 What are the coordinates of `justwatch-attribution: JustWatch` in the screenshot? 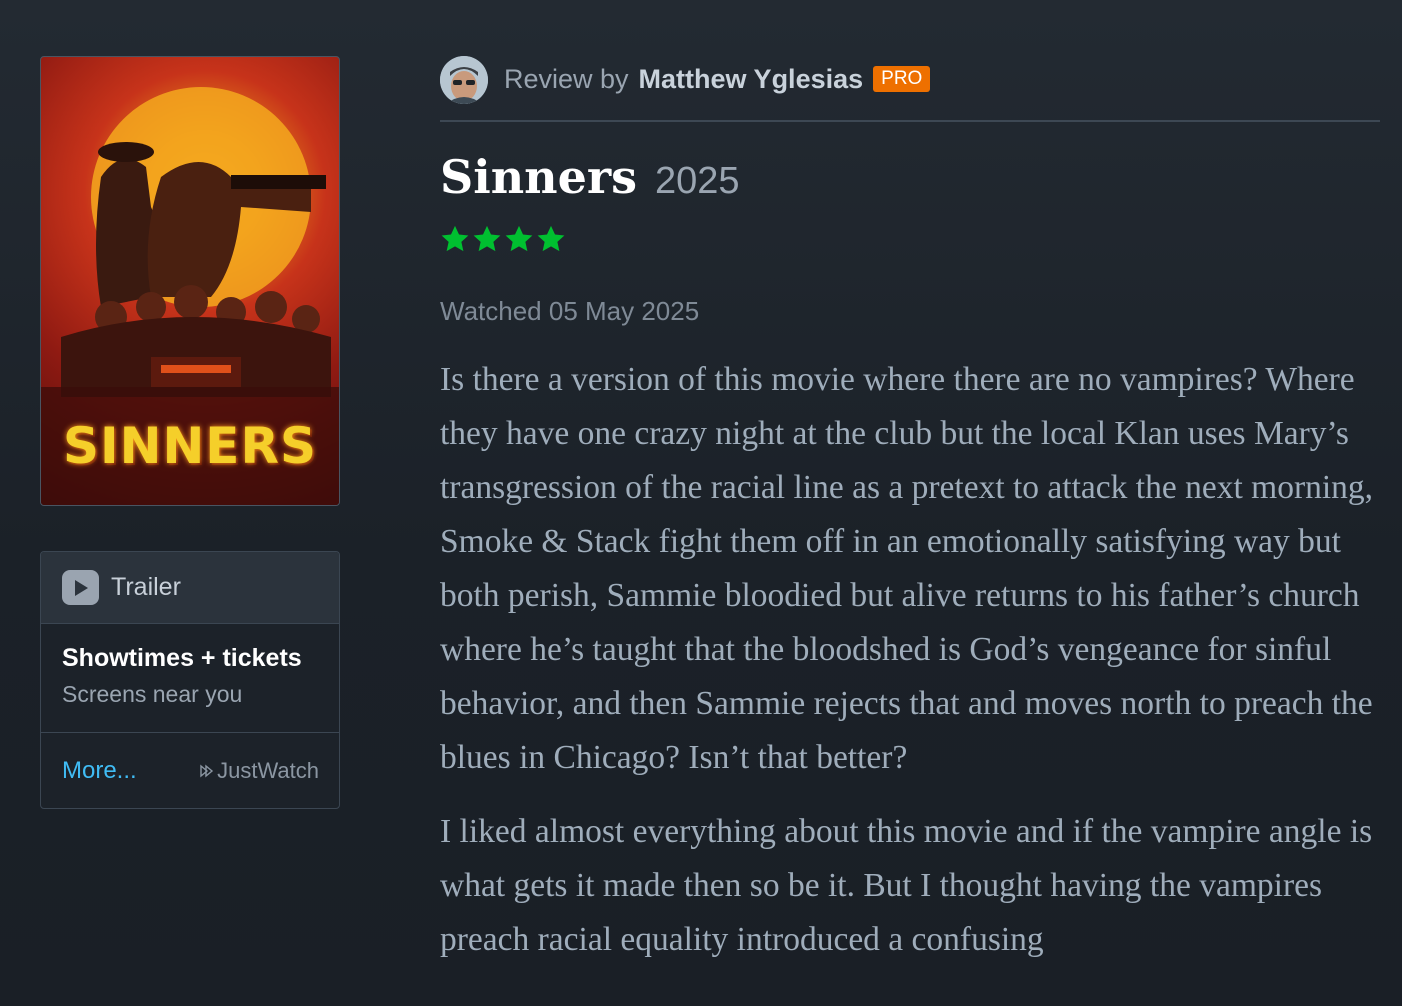 It's located at (259, 771).